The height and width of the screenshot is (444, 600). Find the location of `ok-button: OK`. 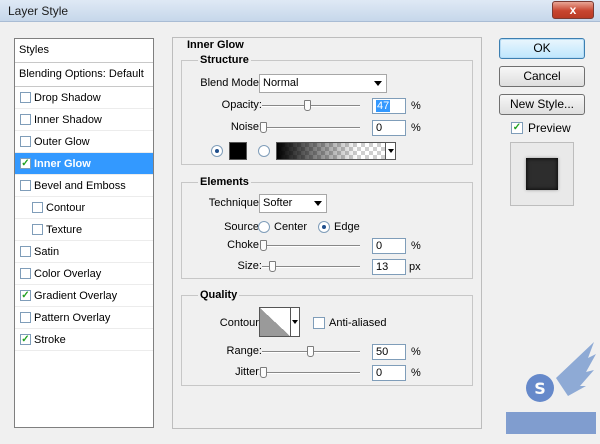

ok-button: OK is located at coordinates (542, 48).